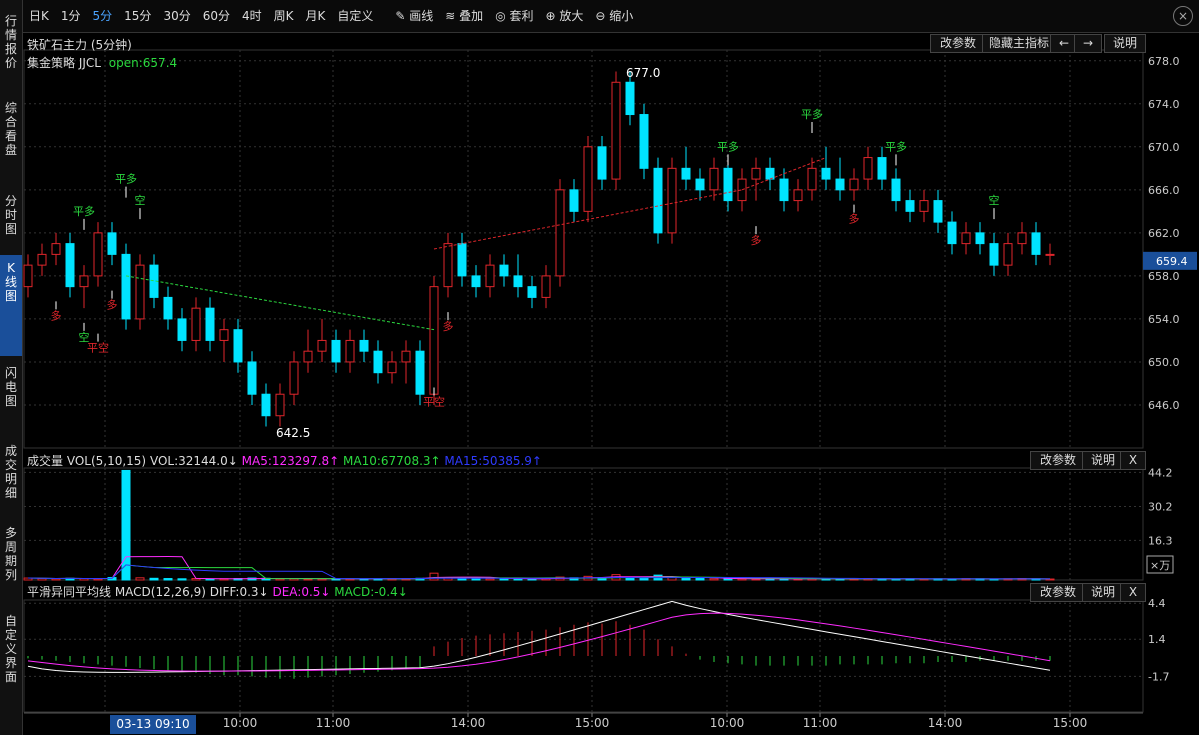  What do you see at coordinates (71, 16) in the screenshot?
I see `period-1: 1分` at bounding box center [71, 16].